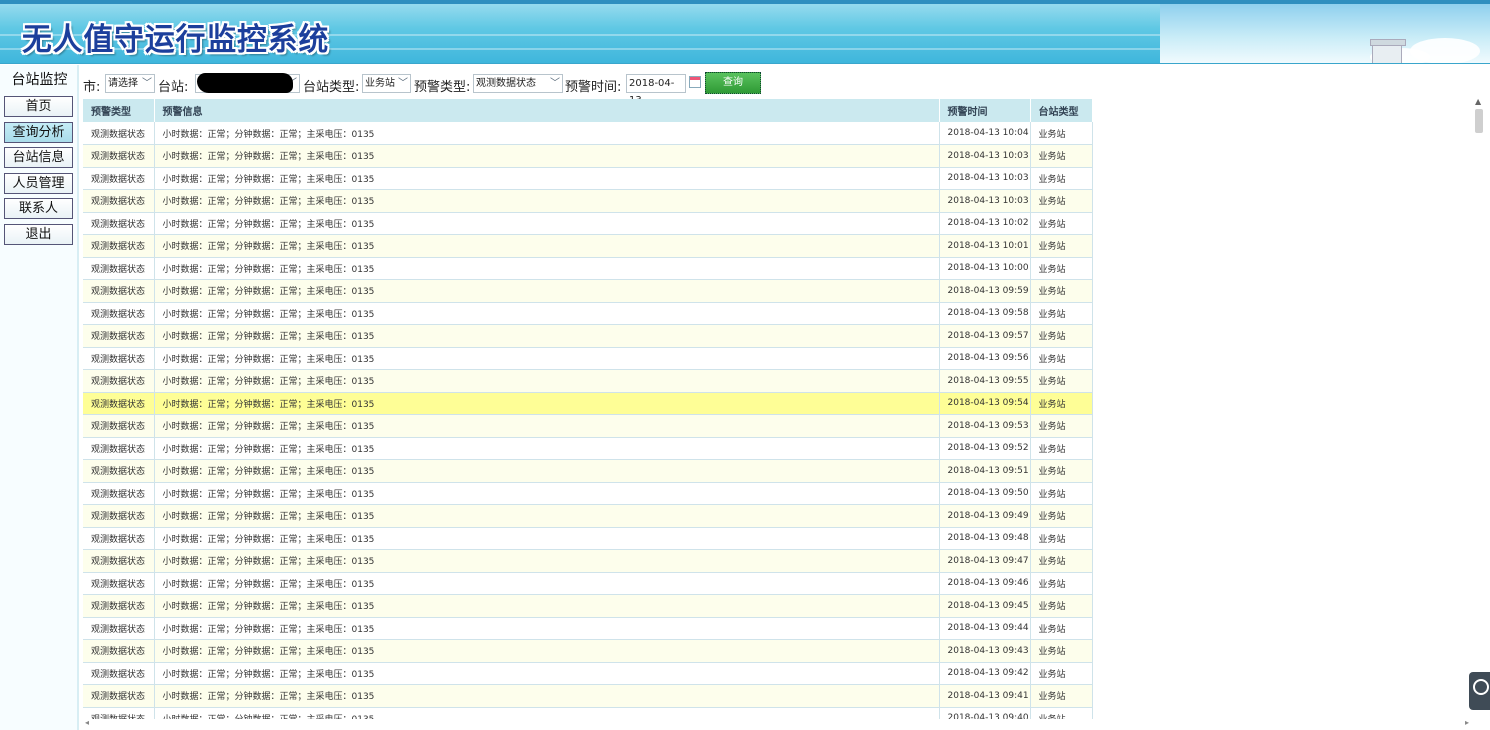 The height and width of the screenshot is (730, 1490). I want to click on chevron-down-icon: ﹀, so click(403, 83).